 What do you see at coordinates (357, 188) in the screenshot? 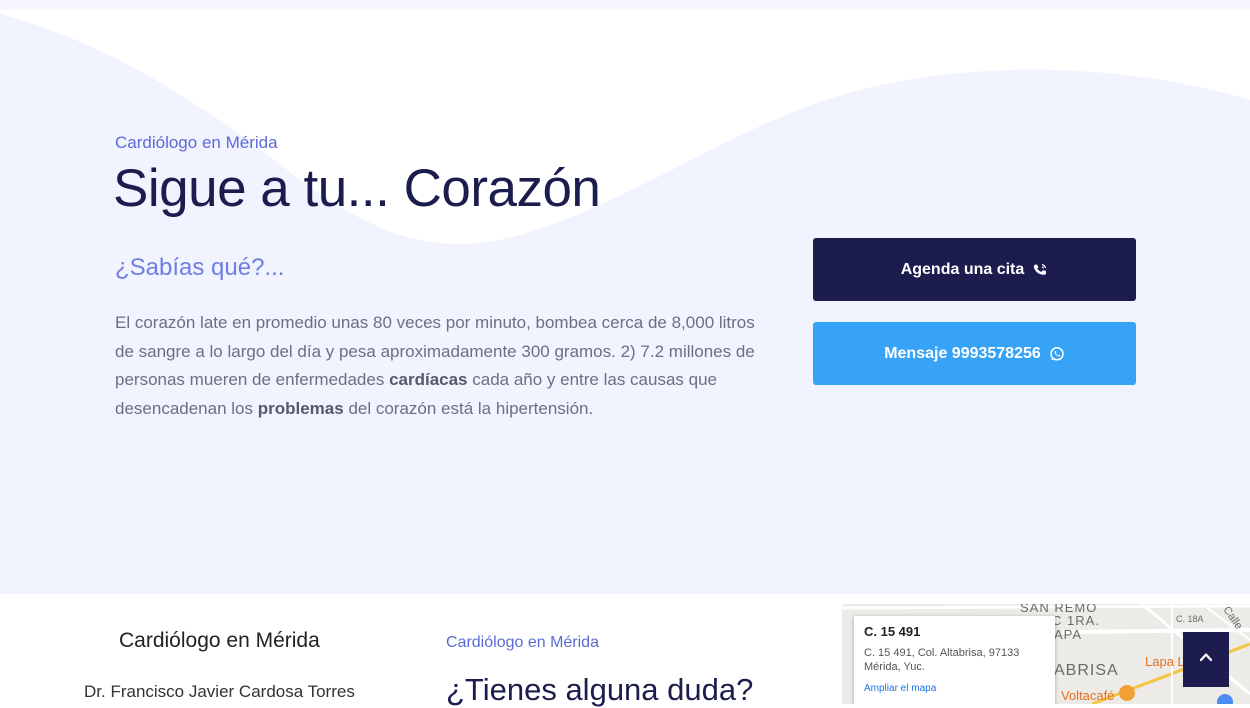
I see `hero-title: Sigue a tu... Corazón` at bounding box center [357, 188].